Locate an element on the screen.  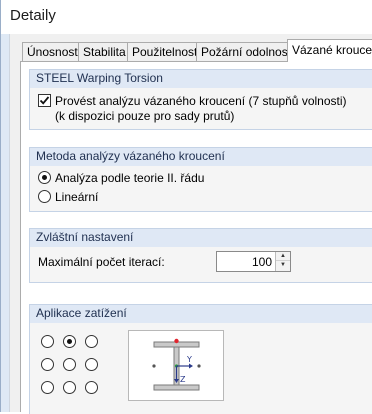
cross-section-preview: Y Z is located at coordinates (176, 365).